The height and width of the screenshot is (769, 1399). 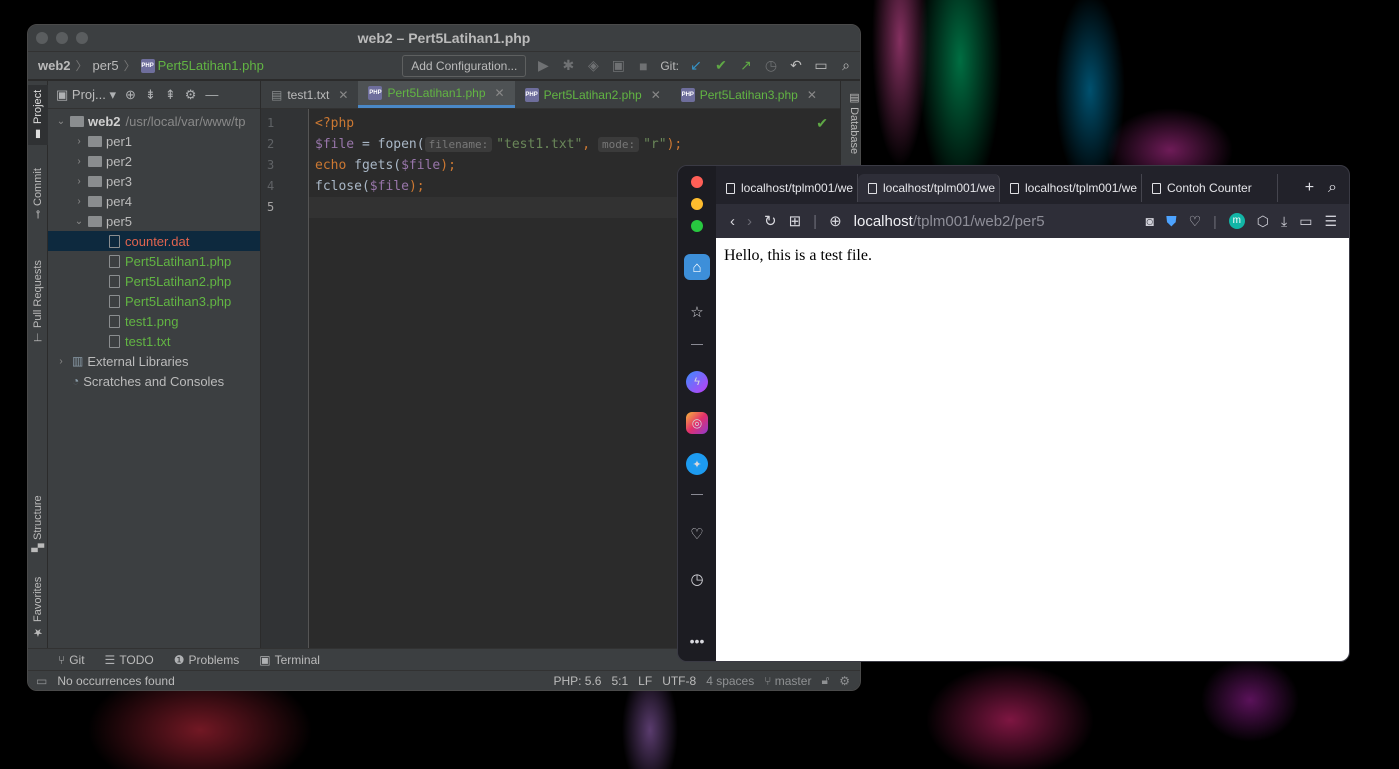 I want to click on collapse-all-icon: ⇞, so click(x=170, y=95).